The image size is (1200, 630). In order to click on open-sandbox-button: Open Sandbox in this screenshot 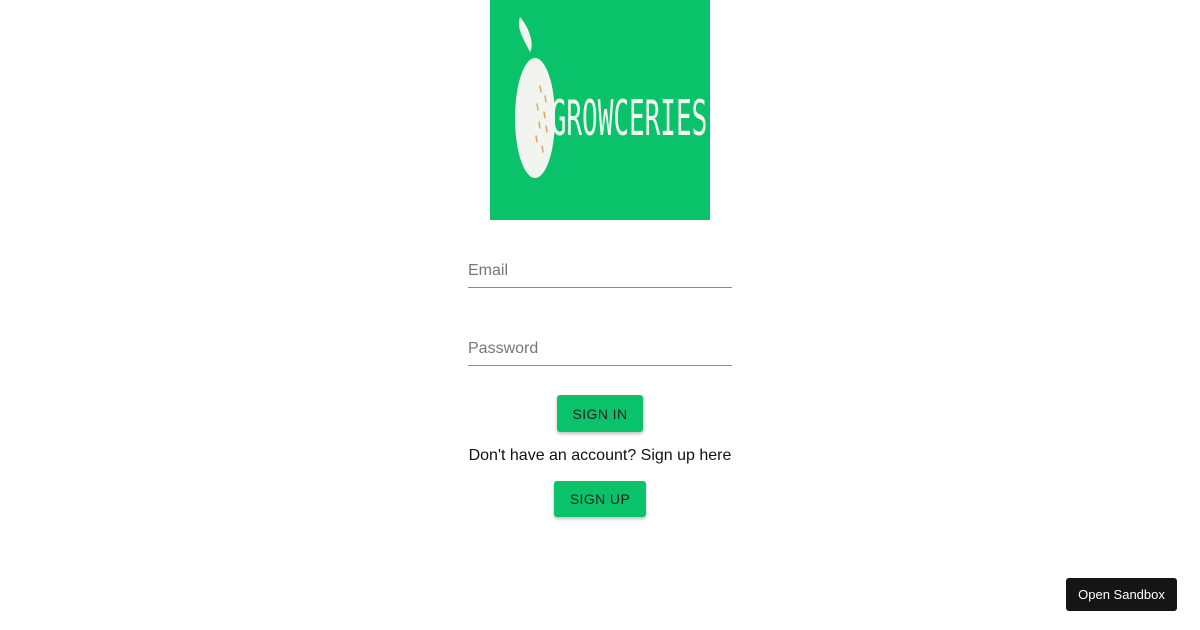, I will do `click(1121, 594)`.